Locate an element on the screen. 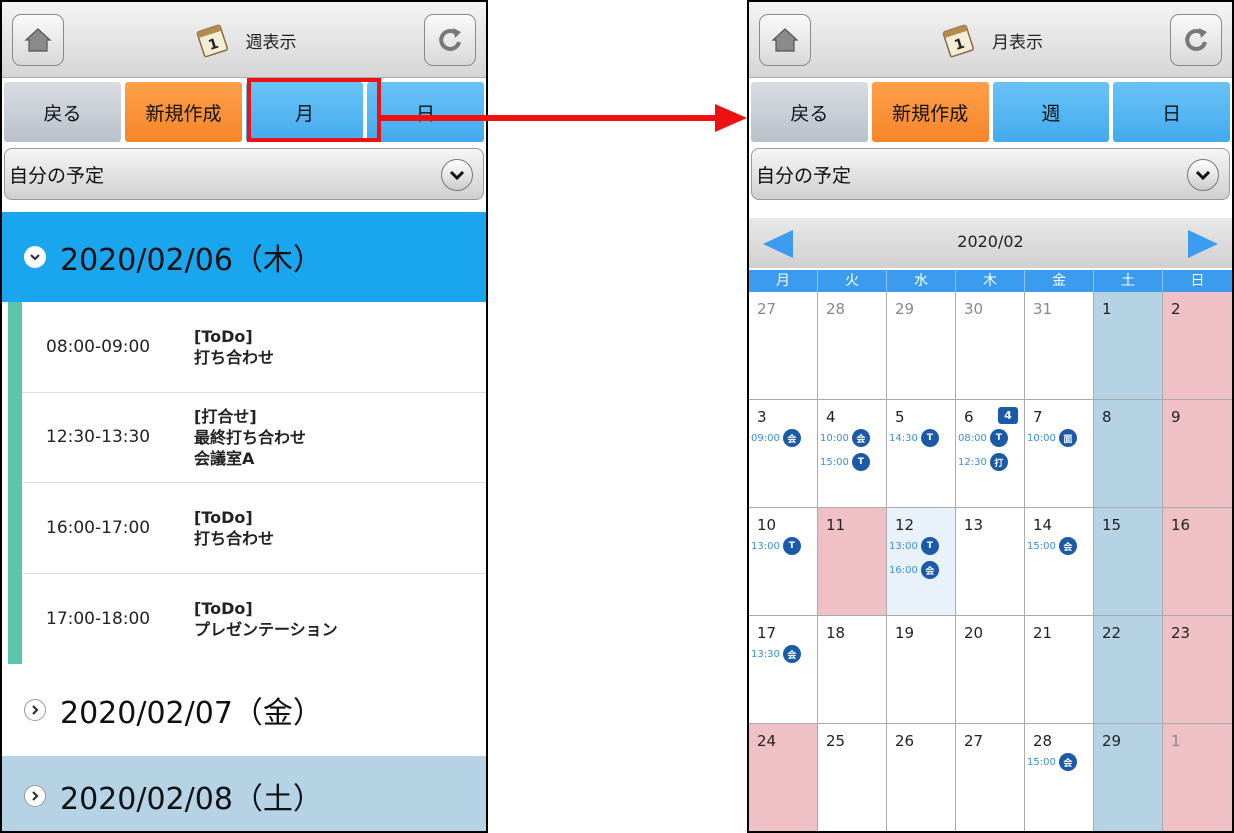 The width and height of the screenshot is (1234, 833). cell-event: 10:00 面 is located at coordinates (1052, 438).